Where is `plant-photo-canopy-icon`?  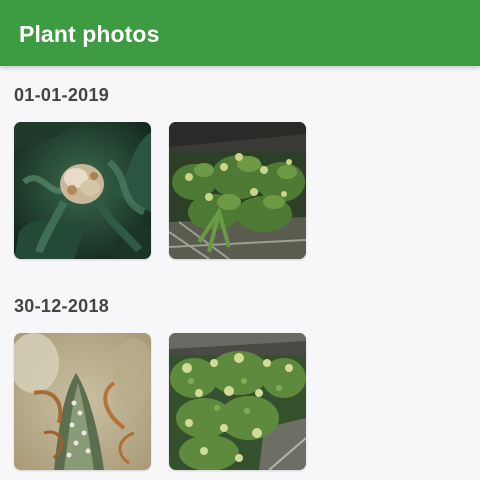 plant-photo-canopy-icon is located at coordinates (237, 190).